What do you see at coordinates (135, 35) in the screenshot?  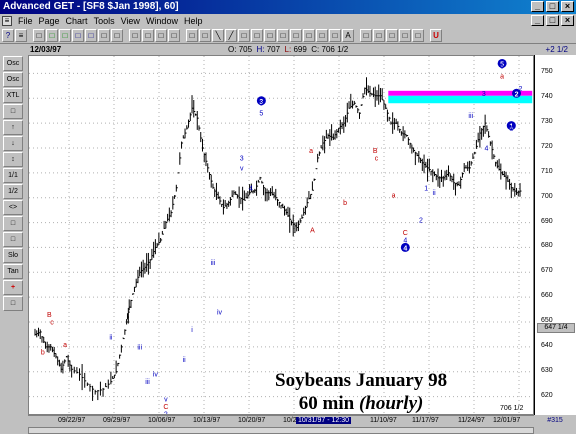 I see `print-button: □` at bounding box center [135, 35].